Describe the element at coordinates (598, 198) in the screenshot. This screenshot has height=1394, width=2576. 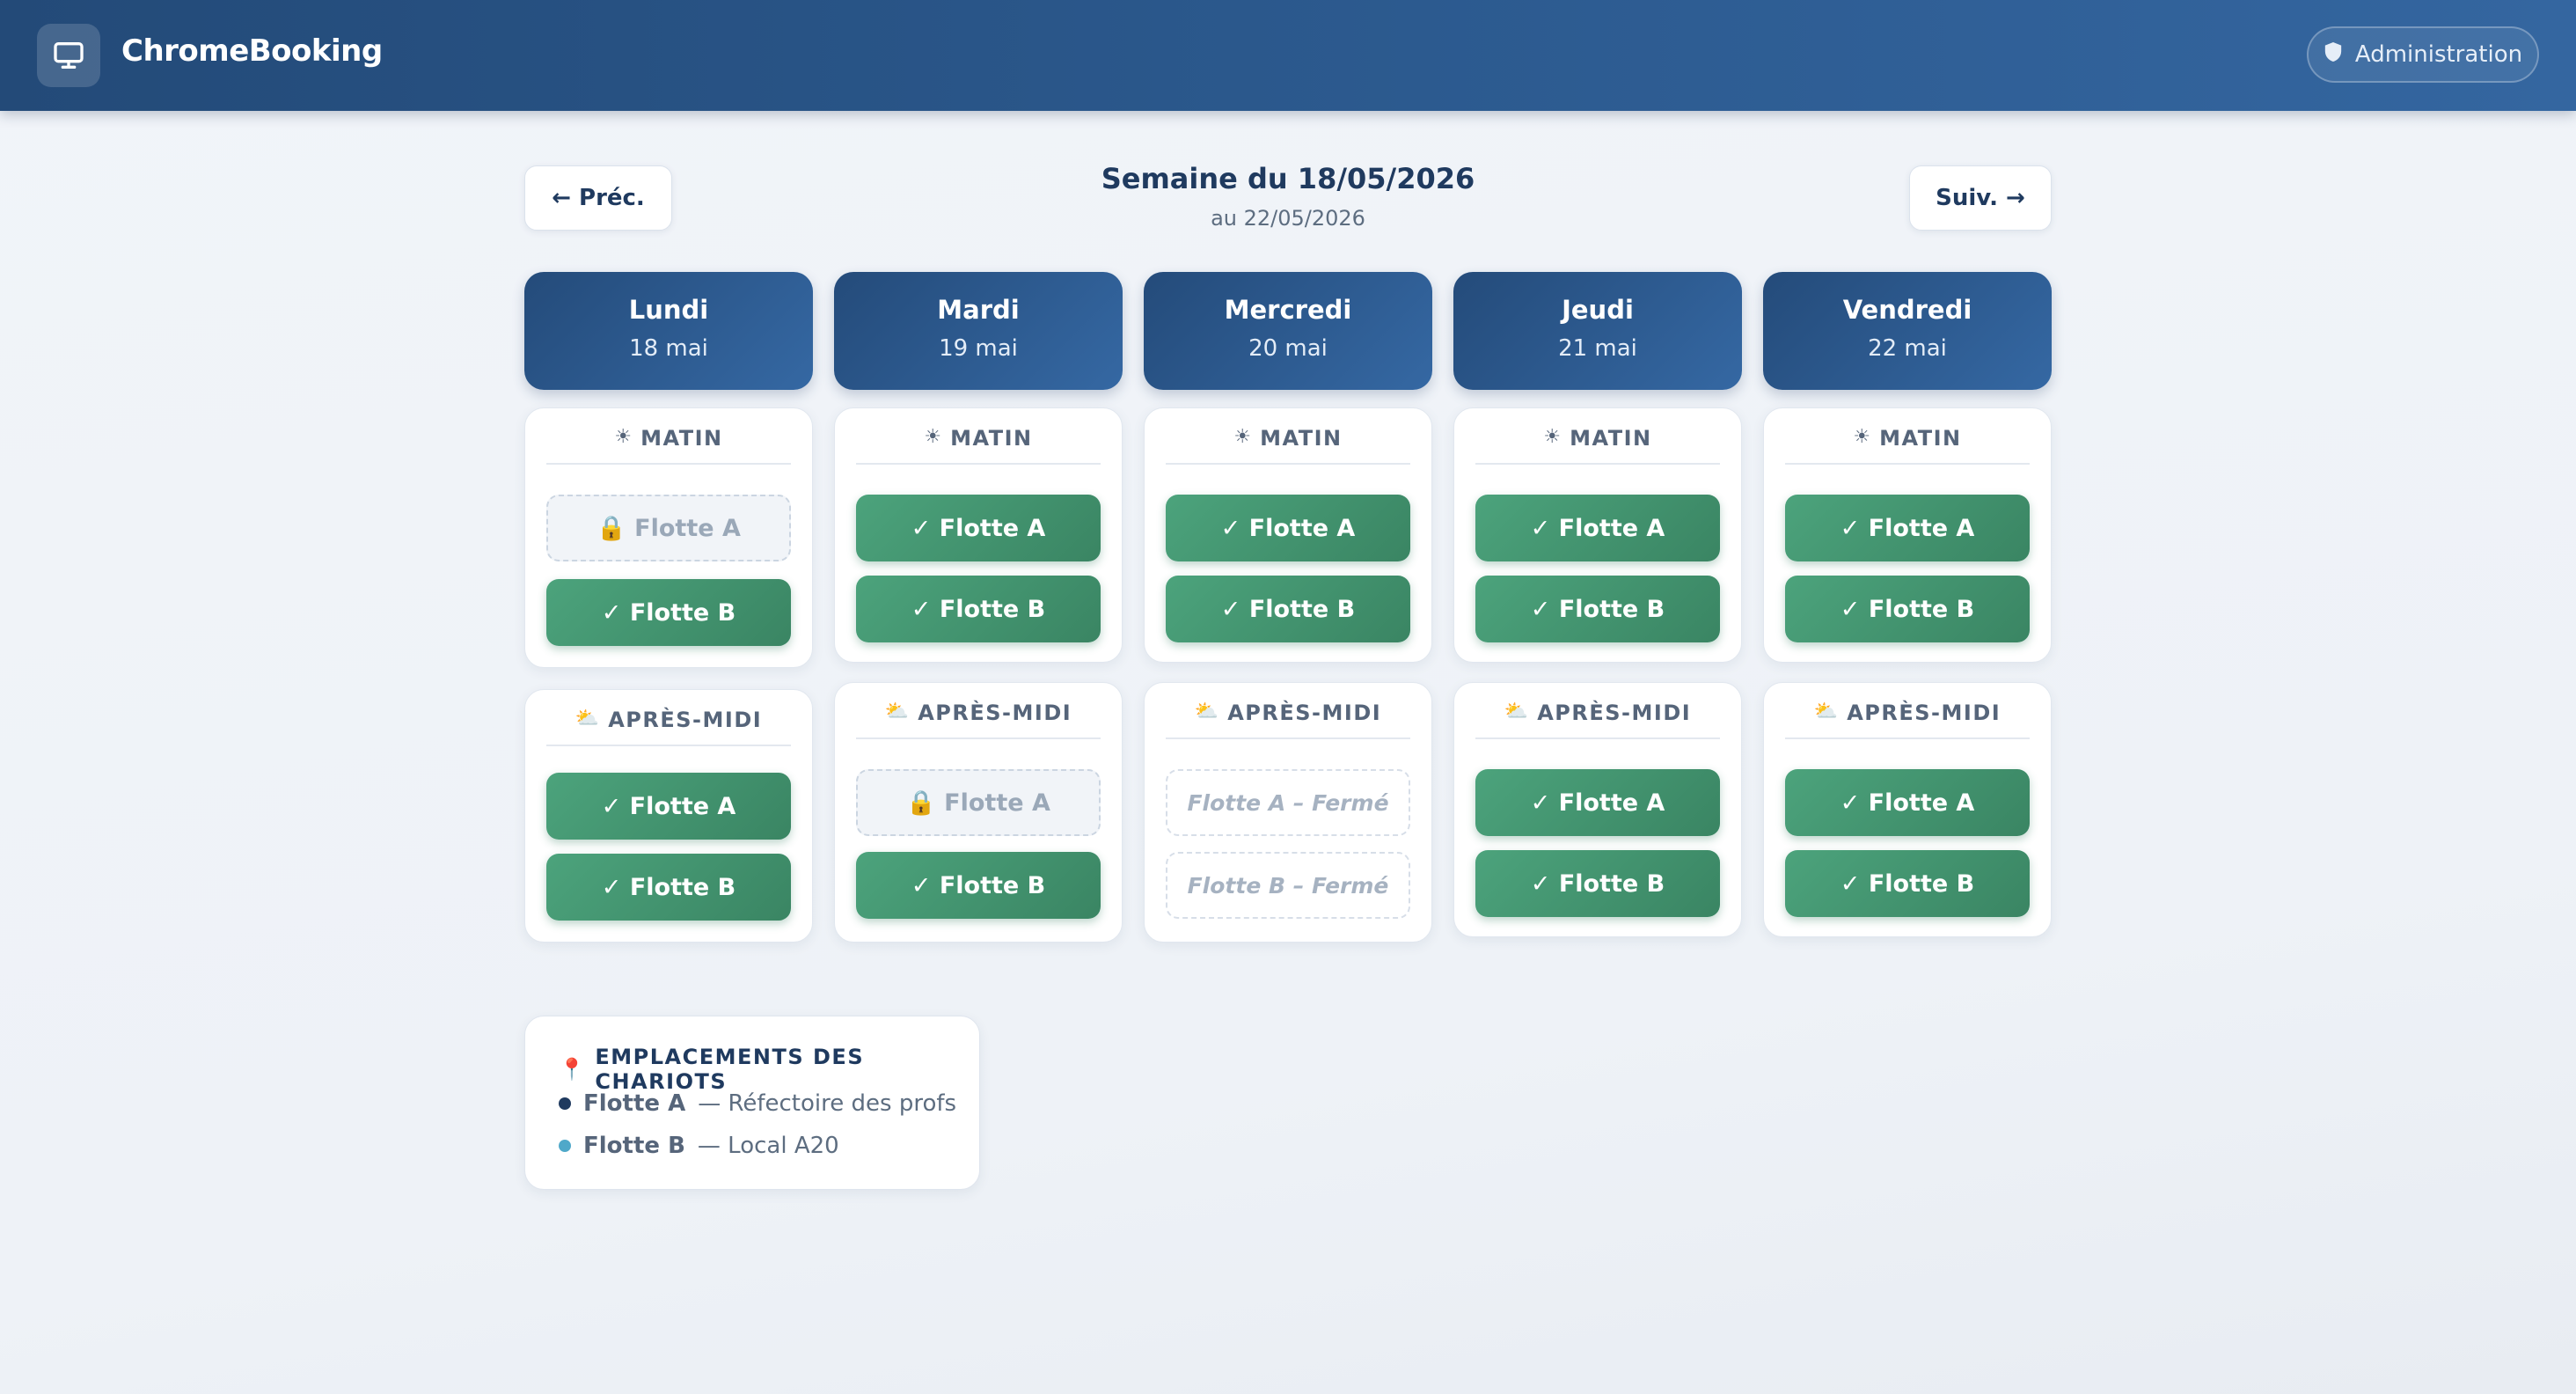
I see `previous-week-button: ← Préc.` at that location.